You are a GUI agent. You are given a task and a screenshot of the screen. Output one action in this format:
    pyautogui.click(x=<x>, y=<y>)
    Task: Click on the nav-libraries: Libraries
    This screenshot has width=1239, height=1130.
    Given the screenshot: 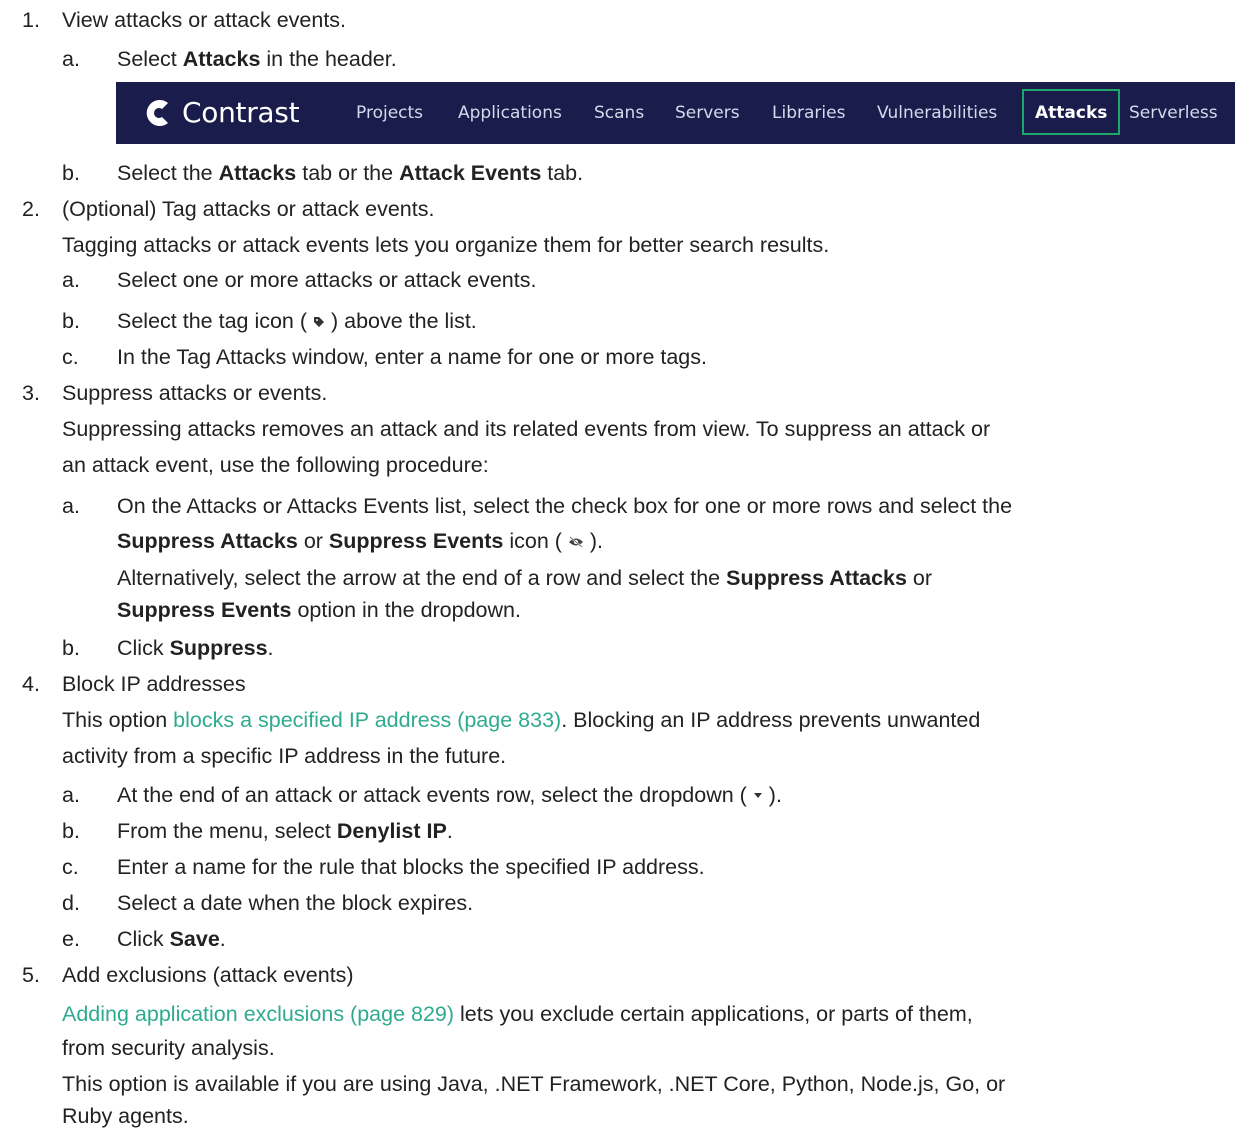 What is the action you would take?
    pyautogui.click(x=808, y=113)
    